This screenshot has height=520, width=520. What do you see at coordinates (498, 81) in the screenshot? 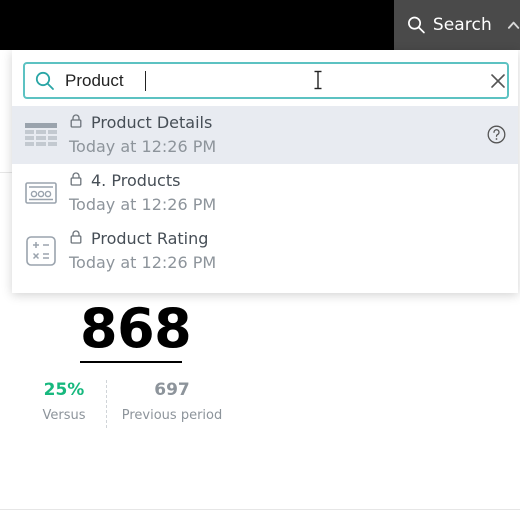
I see `close-icon` at bounding box center [498, 81].